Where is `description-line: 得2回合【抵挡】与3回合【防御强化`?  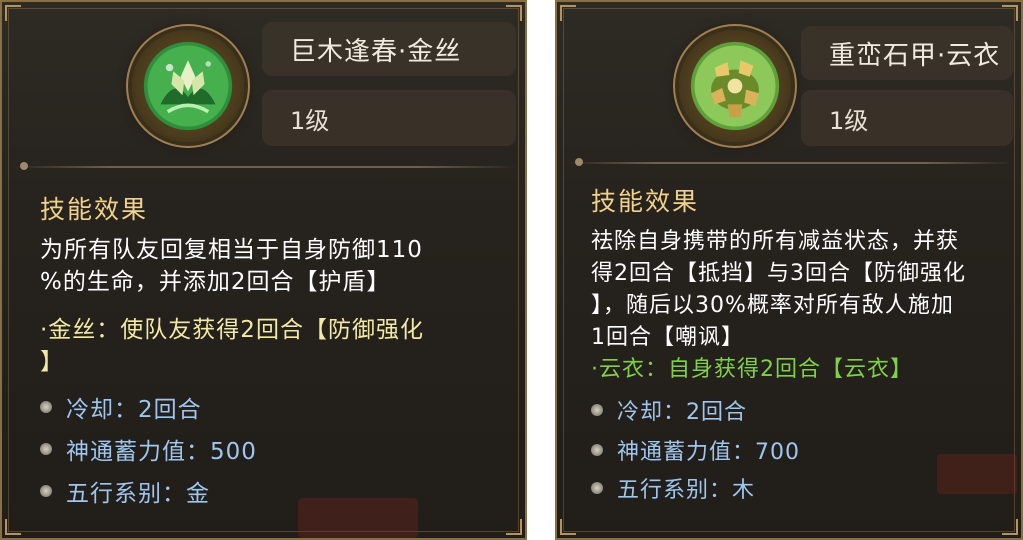 description-line: 得2回合【抵挡】与3回合【防御强化 is located at coordinates (778, 273).